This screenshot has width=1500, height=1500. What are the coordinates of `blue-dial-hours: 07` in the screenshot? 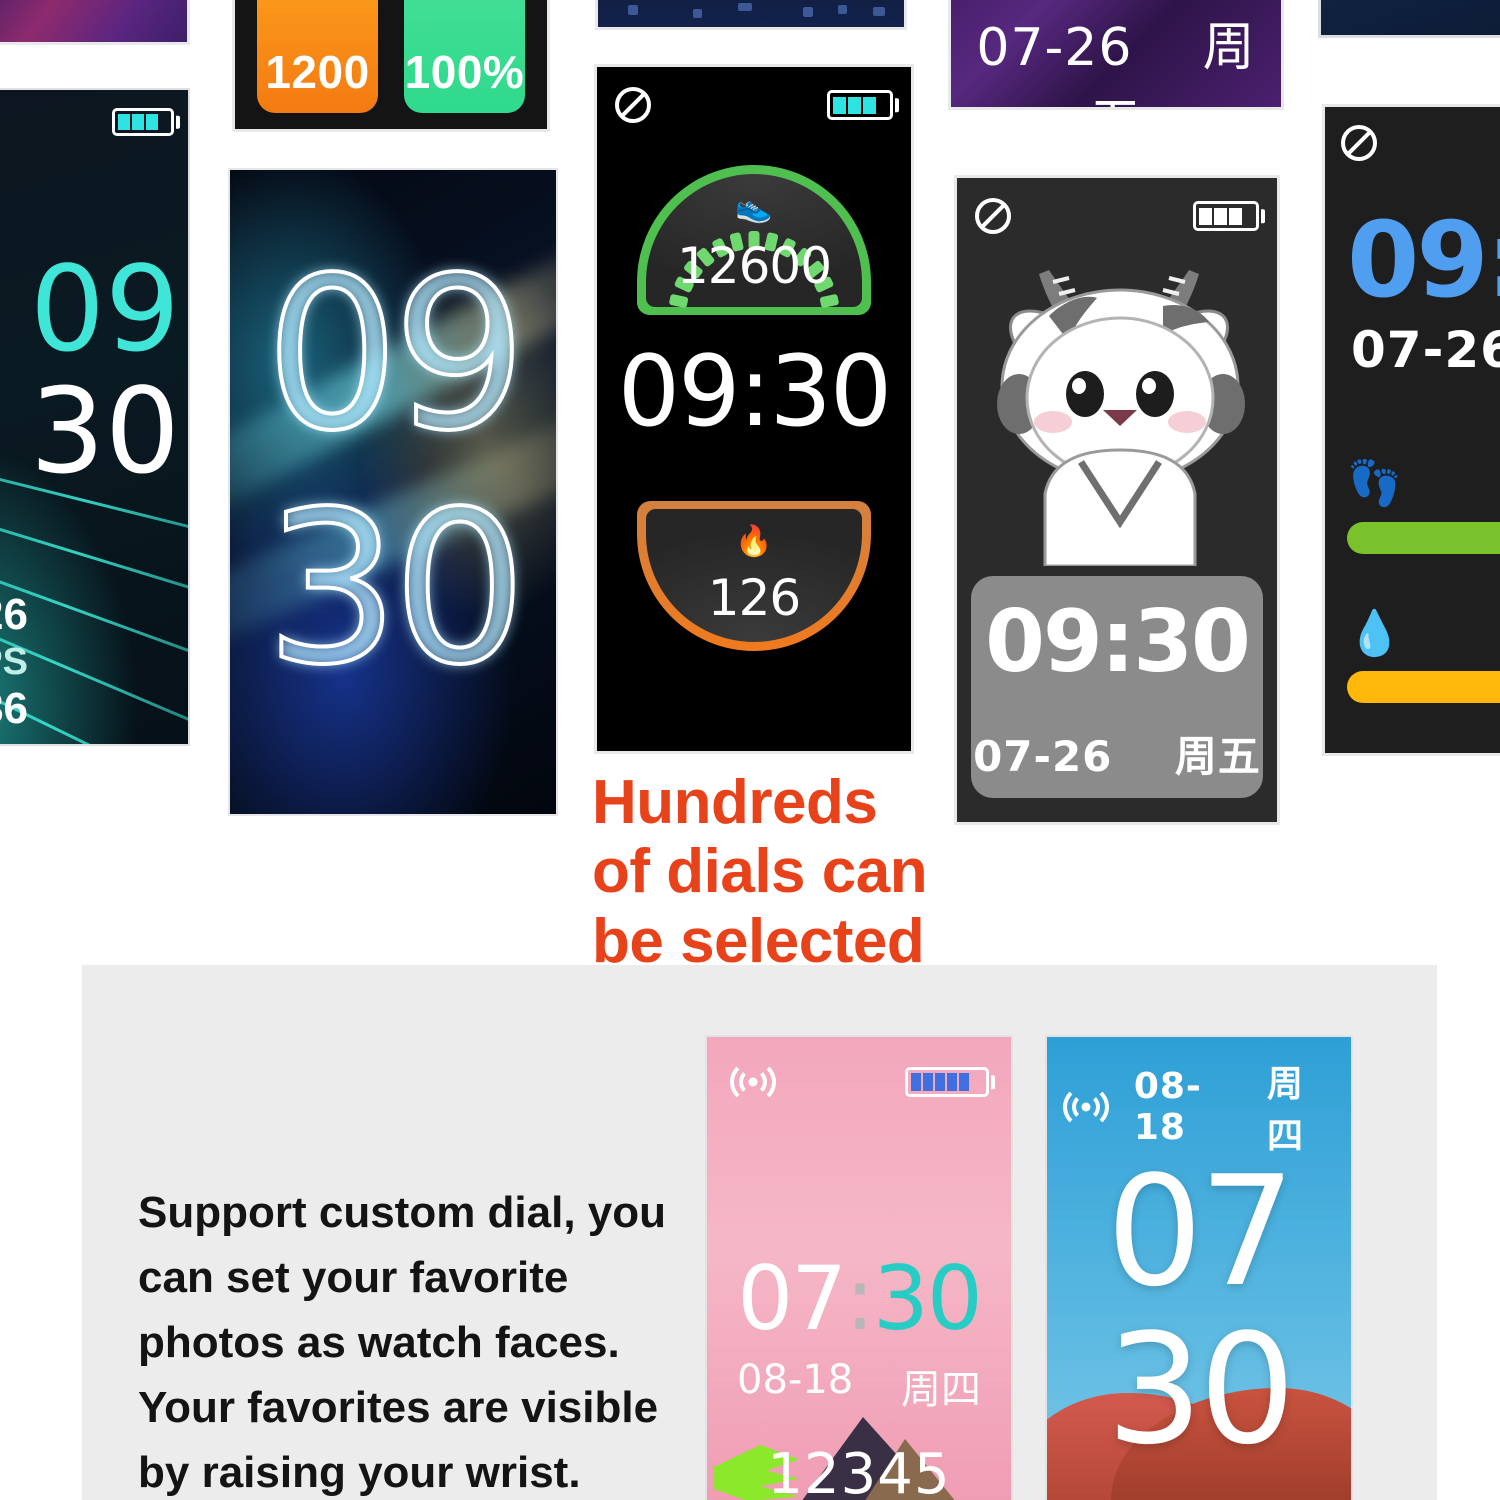 It's located at (1200, 1231).